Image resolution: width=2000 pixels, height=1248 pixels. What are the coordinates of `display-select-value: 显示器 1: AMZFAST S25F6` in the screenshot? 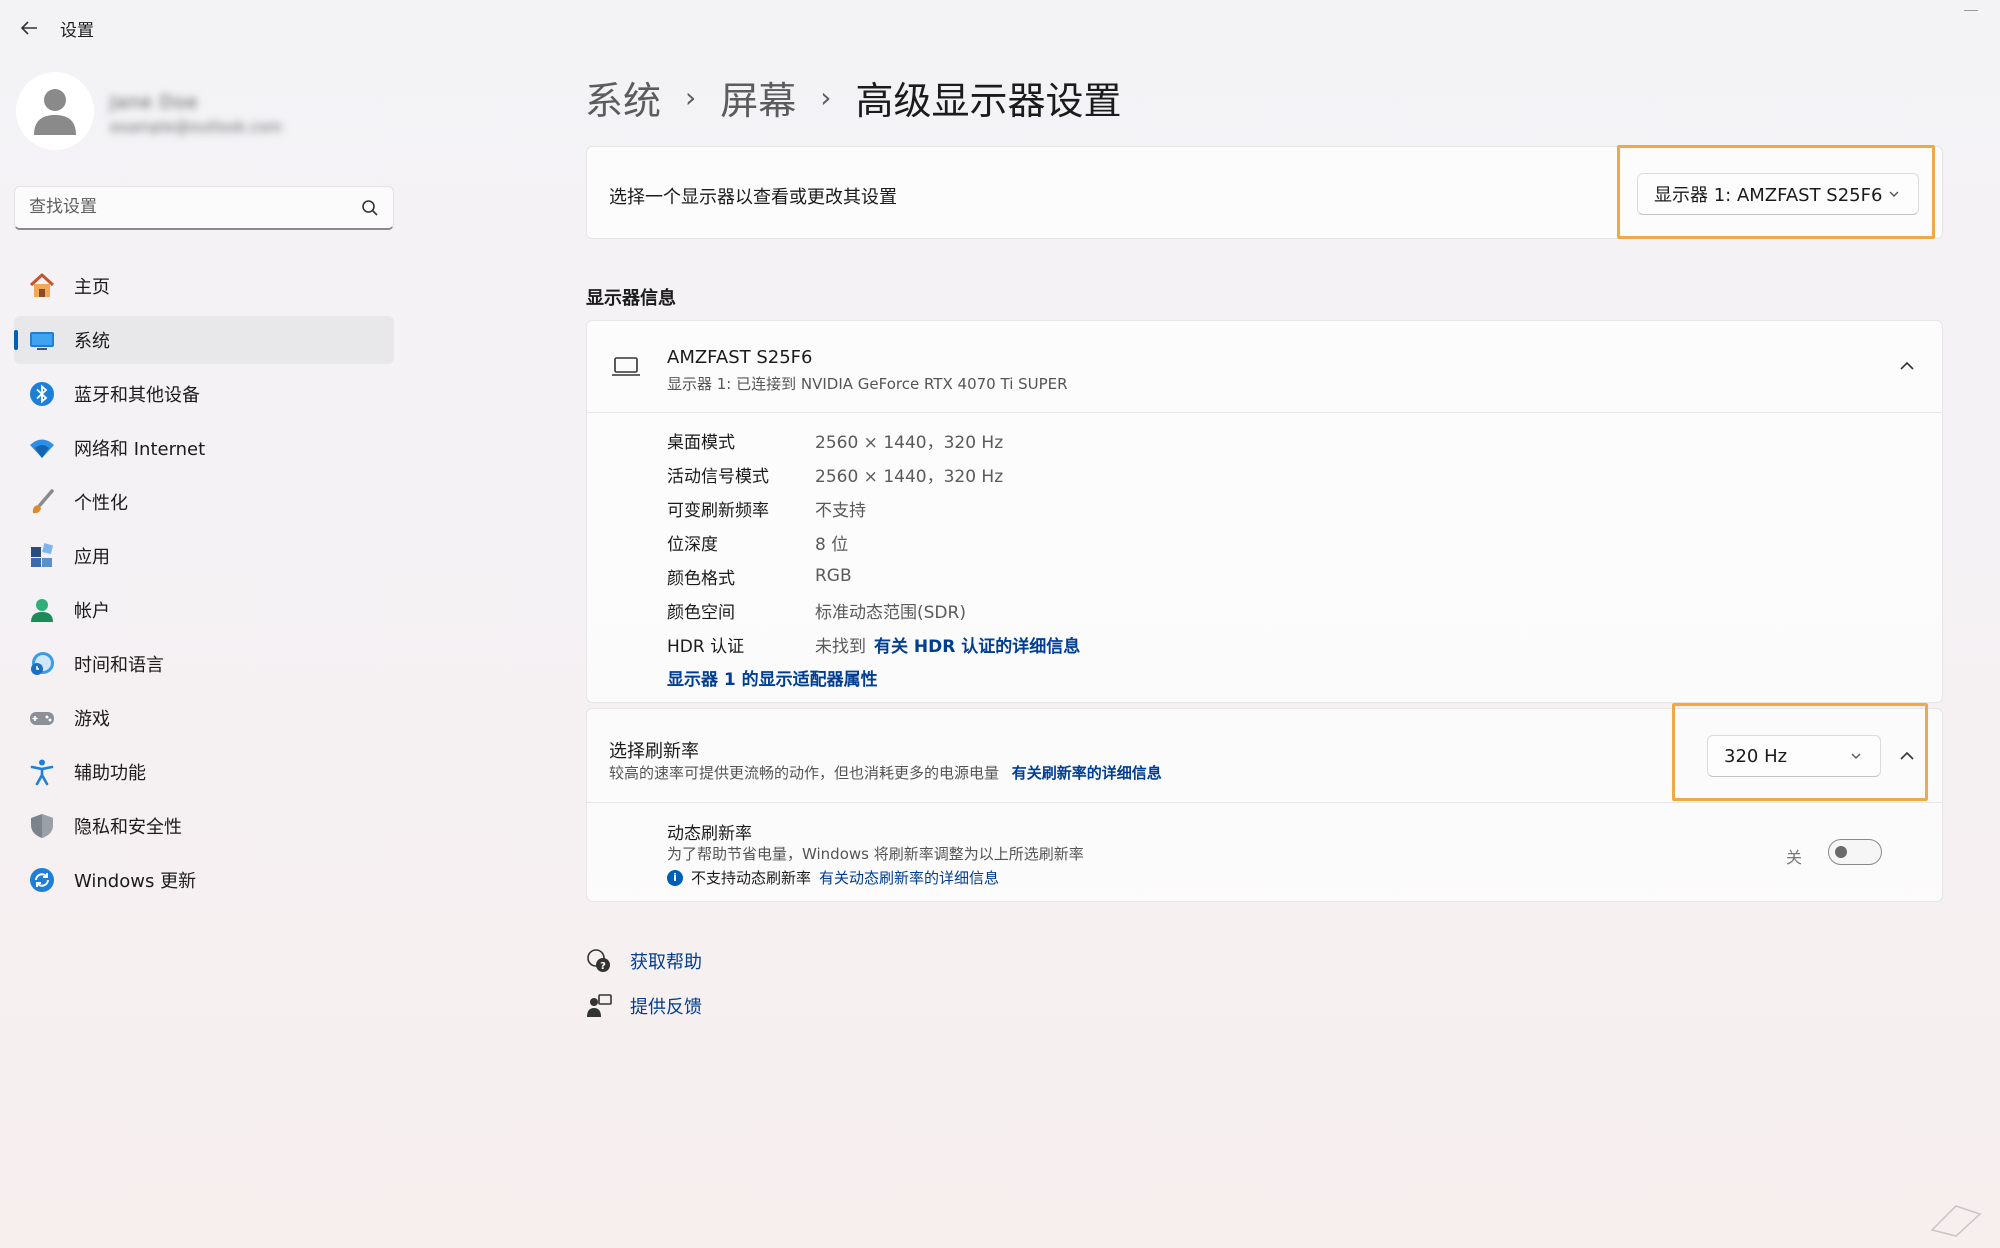 It's located at (1768, 195).